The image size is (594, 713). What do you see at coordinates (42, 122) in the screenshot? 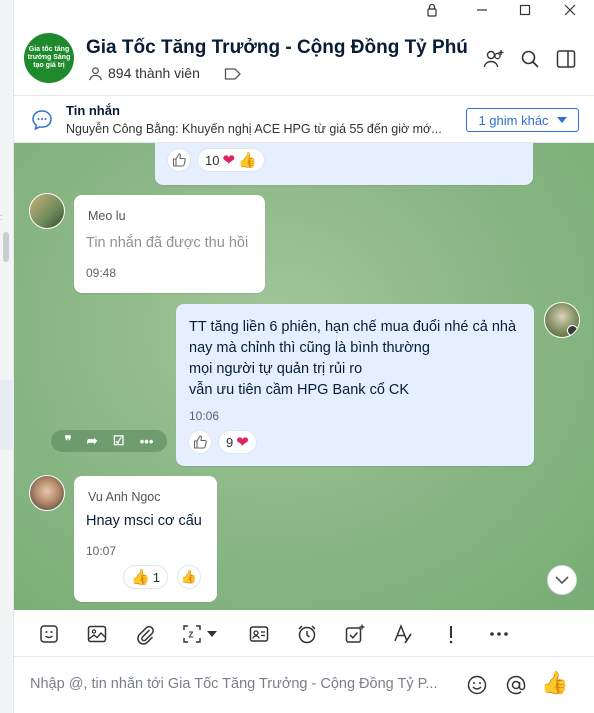
I see `message-bubble-icon` at bounding box center [42, 122].